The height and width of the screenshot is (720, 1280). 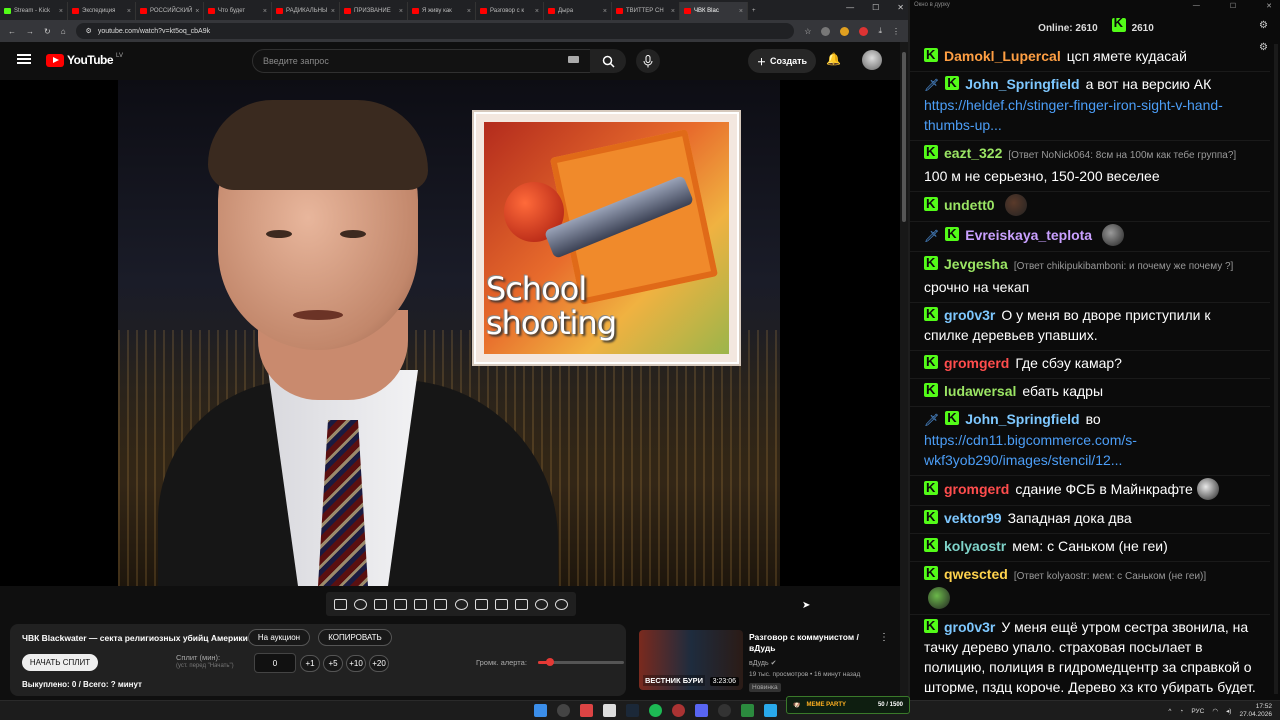 What do you see at coordinates (1276, 369) in the screenshot?
I see `chat-scrollbar` at bounding box center [1276, 369].